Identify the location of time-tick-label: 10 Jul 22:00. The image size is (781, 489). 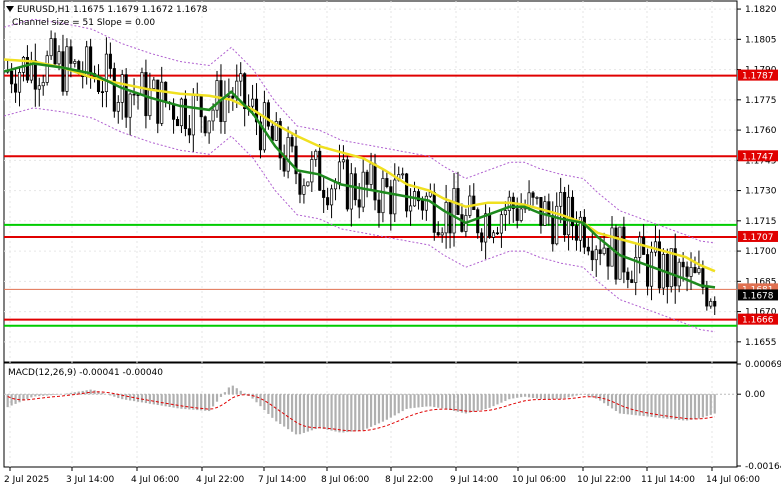
(604, 480).